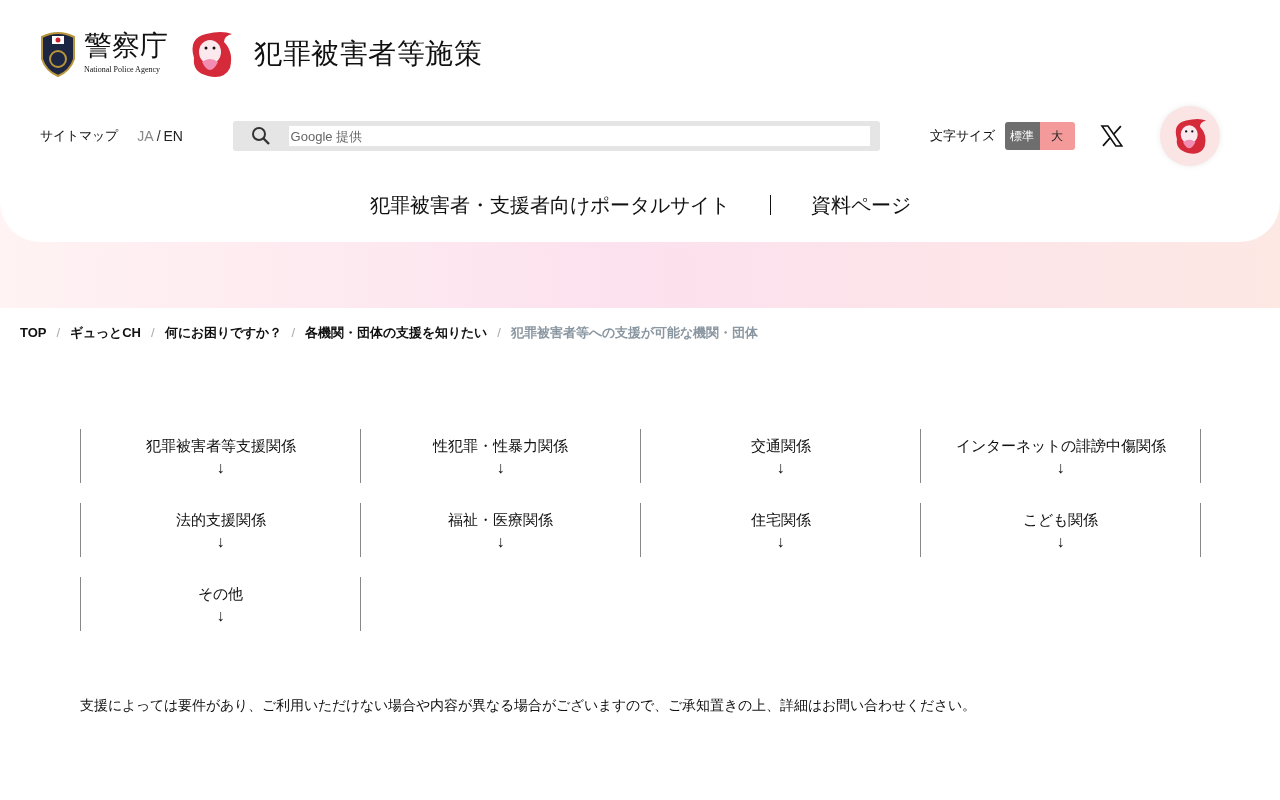 This screenshot has height=800, width=1280. What do you see at coordinates (220, 455) in the screenshot?
I see `category-link: 犯罪被害者等支援関係 ↓` at bounding box center [220, 455].